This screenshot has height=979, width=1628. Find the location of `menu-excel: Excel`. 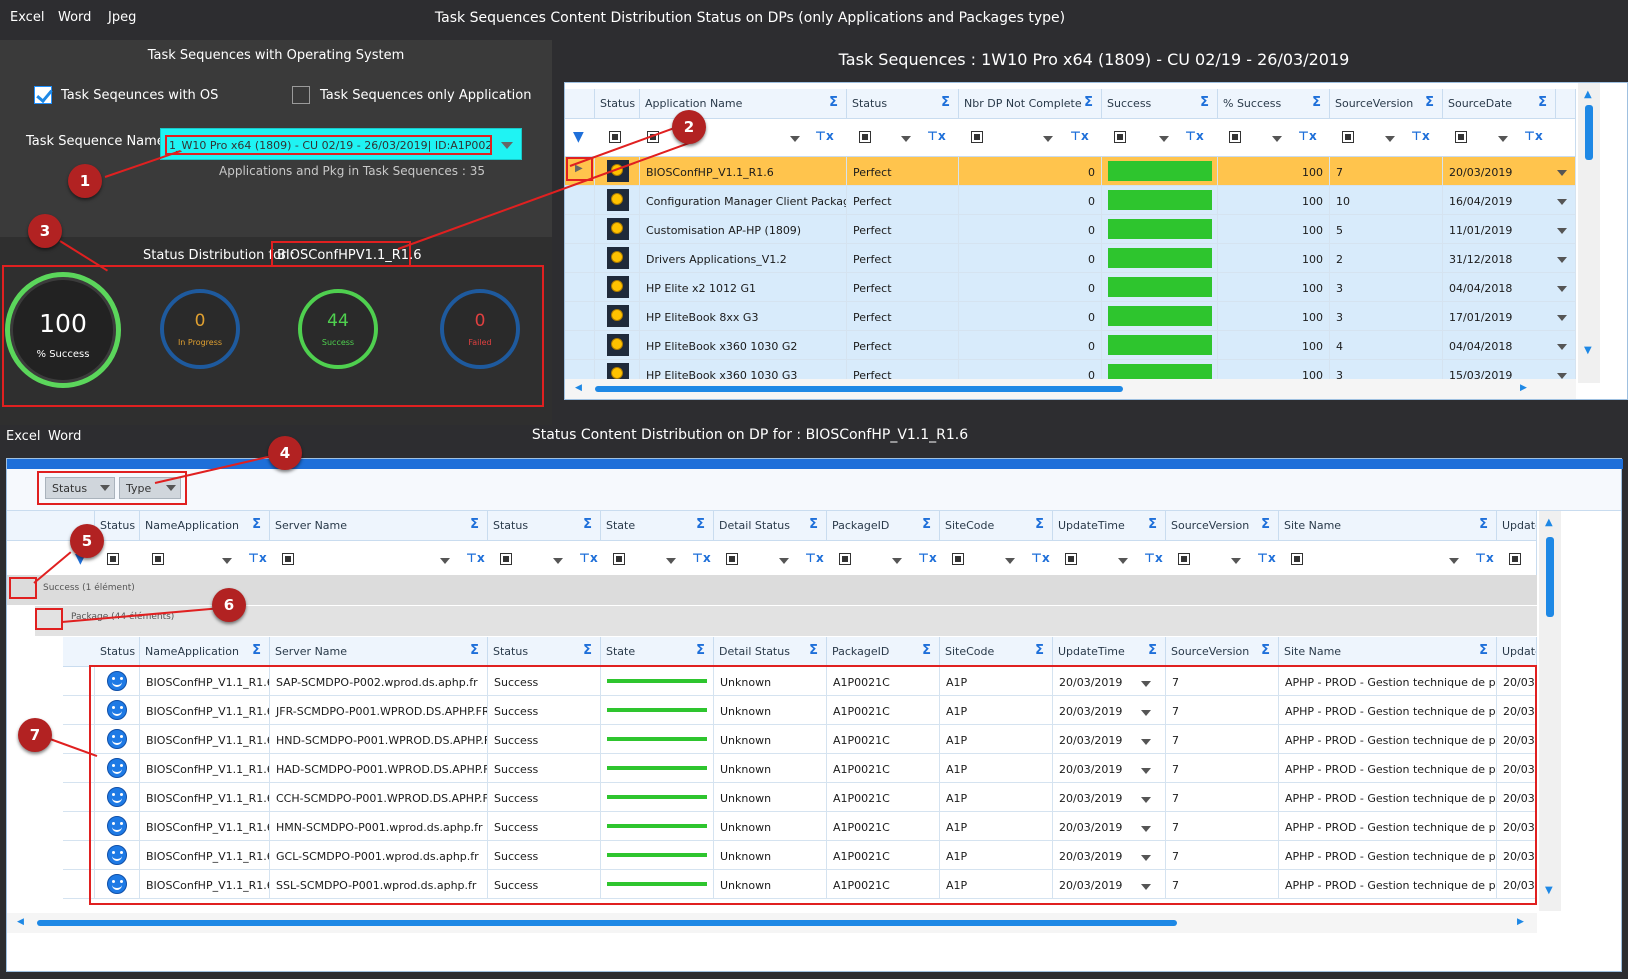

menu-excel: Excel is located at coordinates (23, 436).